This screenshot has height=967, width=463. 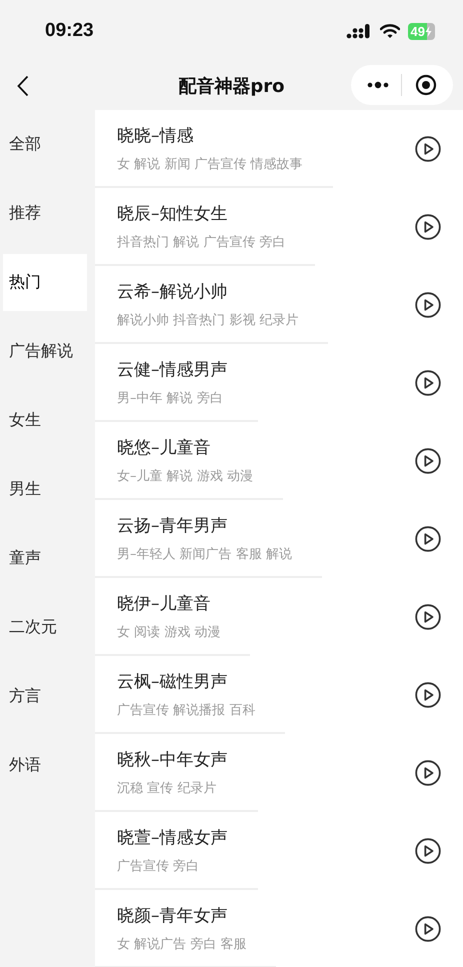 What do you see at coordinates (172, 681) in the screenshot?
I see `voice-name: 云枫–磁性男声` at bounding box center [172, 681].